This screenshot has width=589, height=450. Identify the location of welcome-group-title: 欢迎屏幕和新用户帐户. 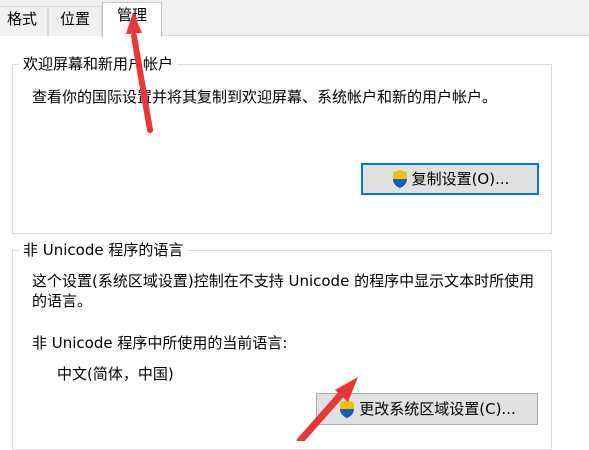
(98, 64).